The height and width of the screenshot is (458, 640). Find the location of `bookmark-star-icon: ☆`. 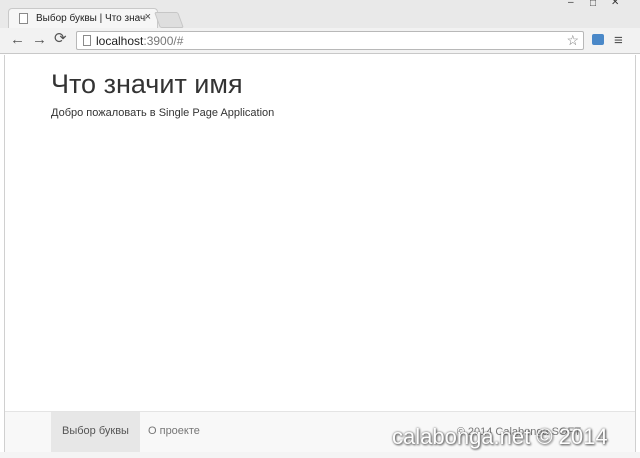

bookmark-star-icon: ☆ is located at coordinates (572, 40).